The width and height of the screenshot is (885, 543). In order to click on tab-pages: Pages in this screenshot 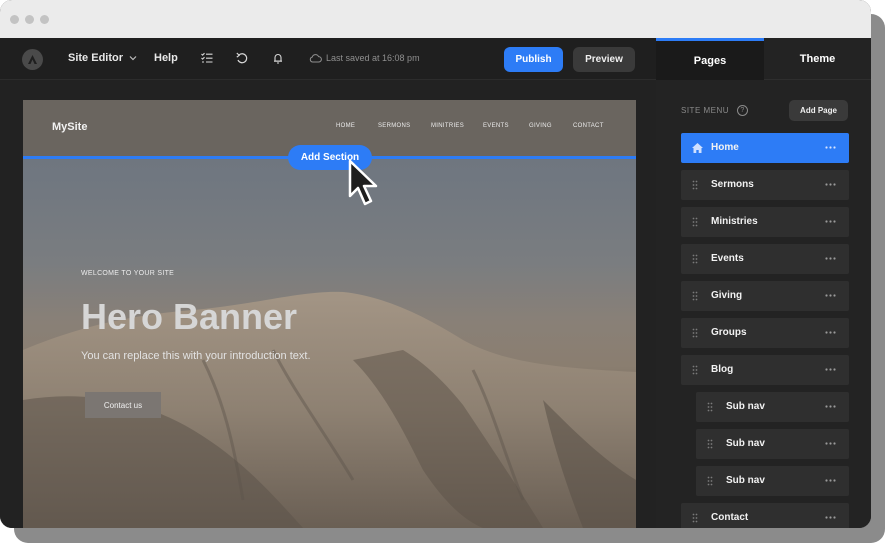, I will do `click(710, 59)`.